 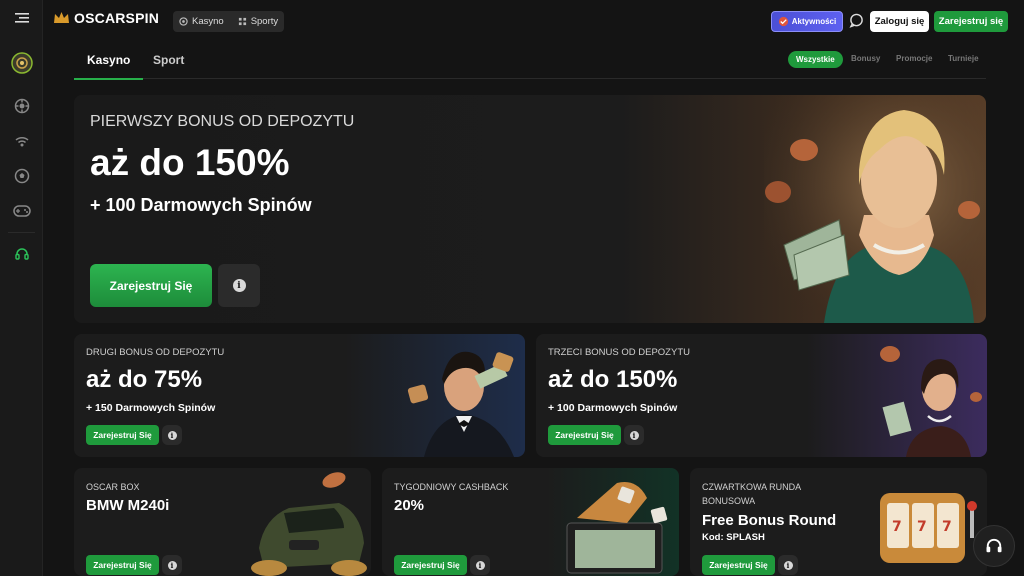 What do you see at coordinates (201, 205) in the screenshot?
I see `hero-subtitle: + 100 Darmowych Spinów` at bounding box center [201, 205].